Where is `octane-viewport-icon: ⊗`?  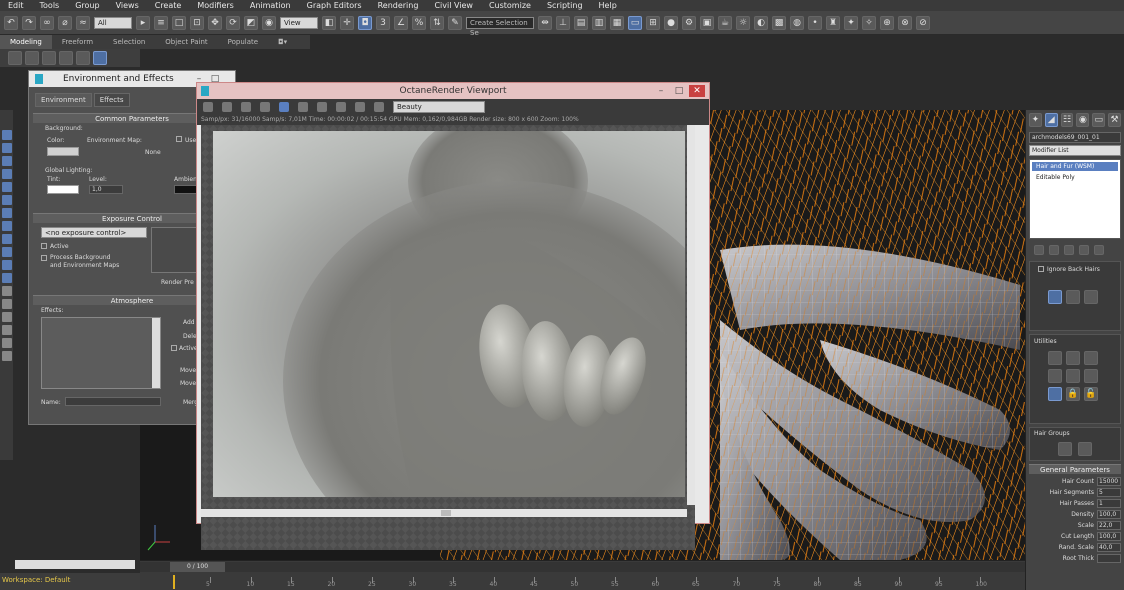
octane-viewport-icon: ⊗ is located at coordinates (905, 22).